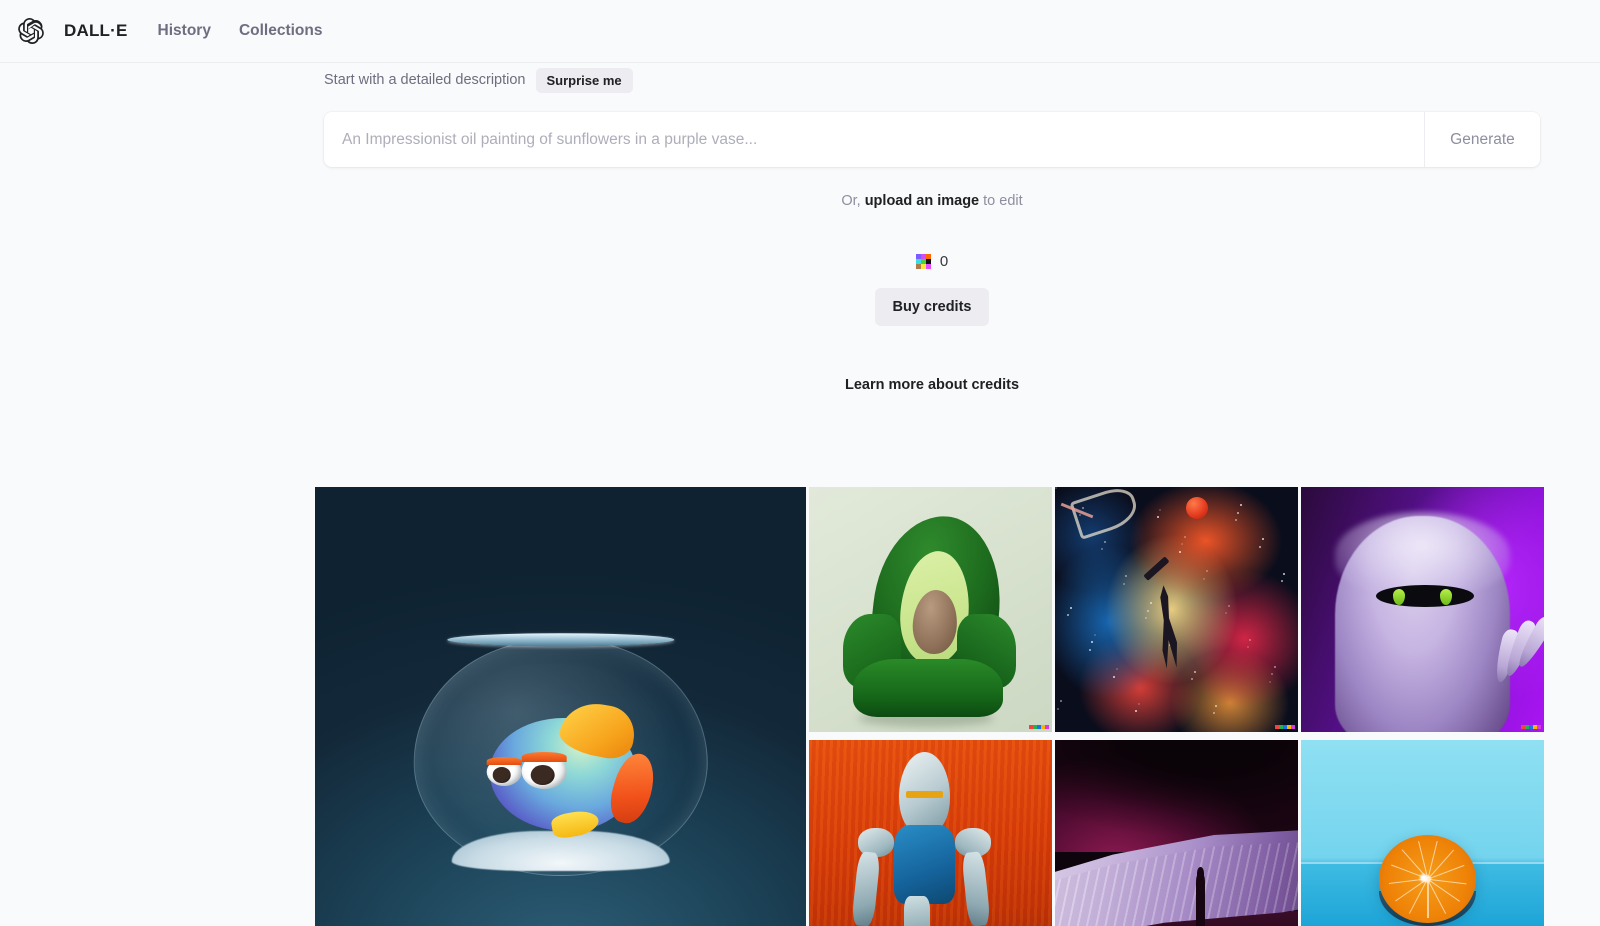 This screenshot has height=926, width=1600. I want to click on credits-grid-icon, so click(923, 261).